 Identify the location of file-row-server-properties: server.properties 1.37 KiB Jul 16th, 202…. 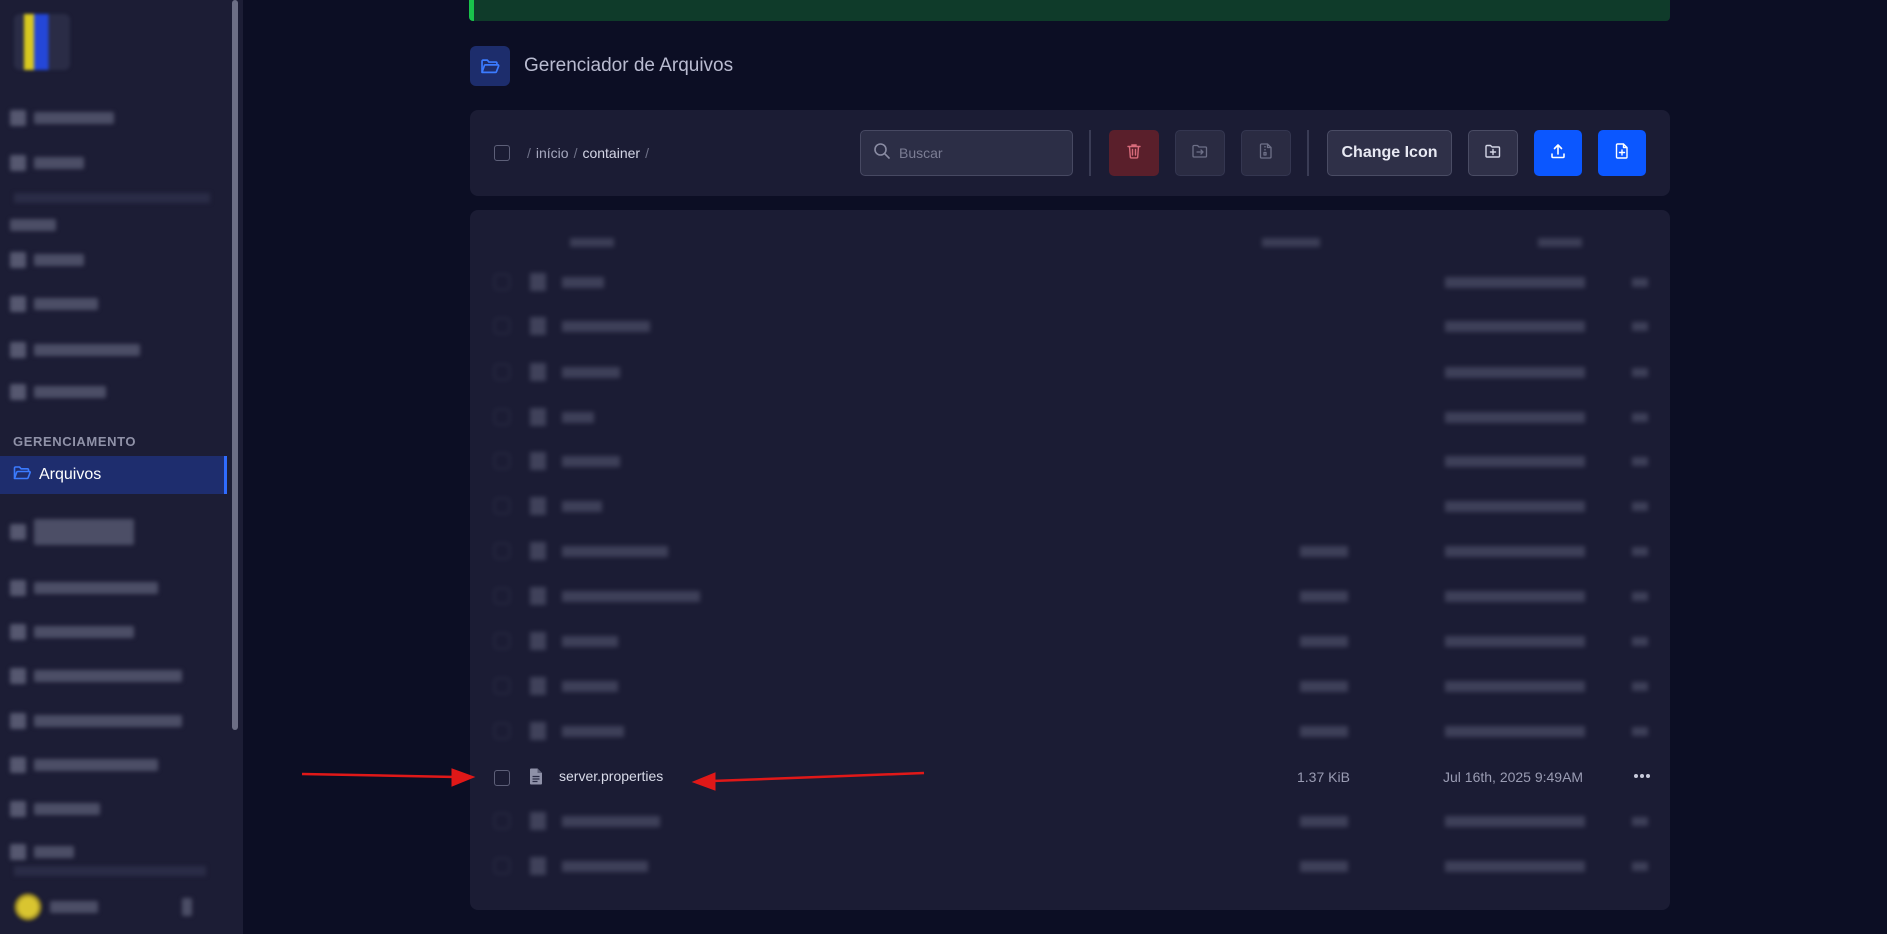
(1070, 777).